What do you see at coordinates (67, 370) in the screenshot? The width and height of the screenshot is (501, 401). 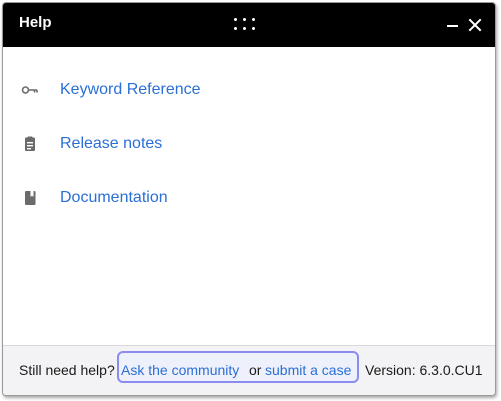 I see `footer-prompt: Still need help?` at bounding box center [67, 370].